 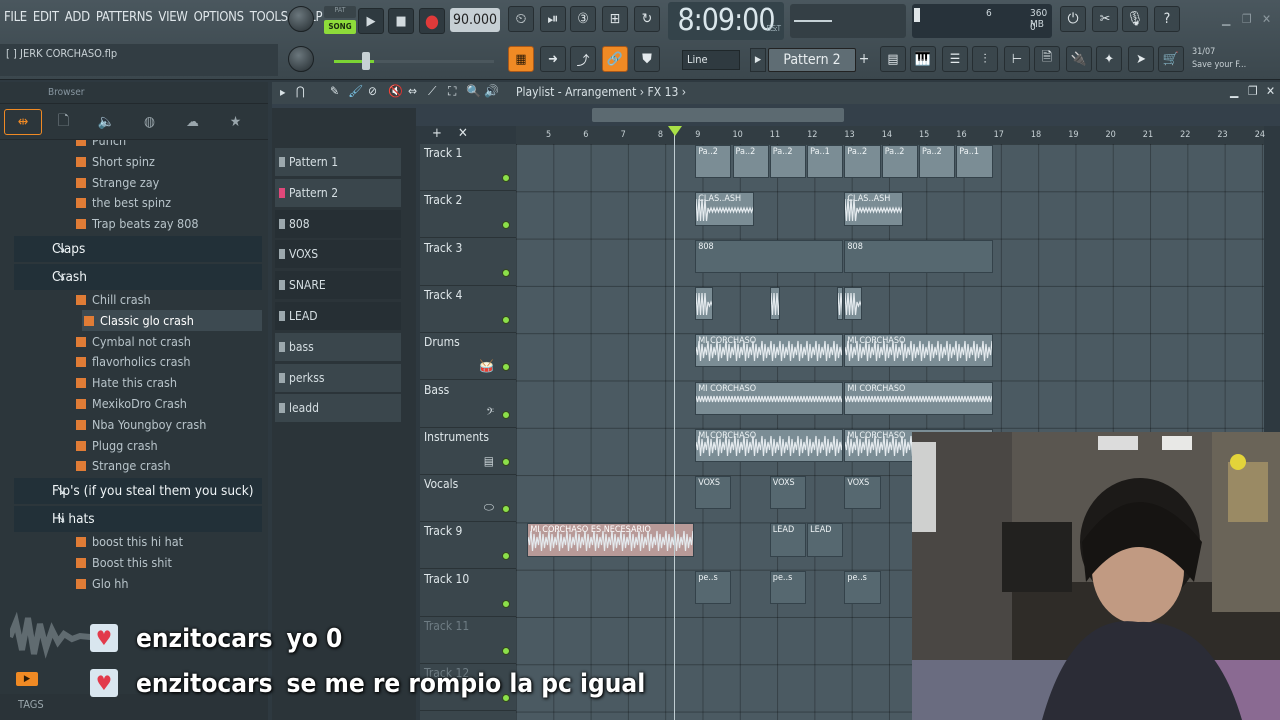 I want to click on browser-file: Cymbal not crash, so click(x=133, y=341).